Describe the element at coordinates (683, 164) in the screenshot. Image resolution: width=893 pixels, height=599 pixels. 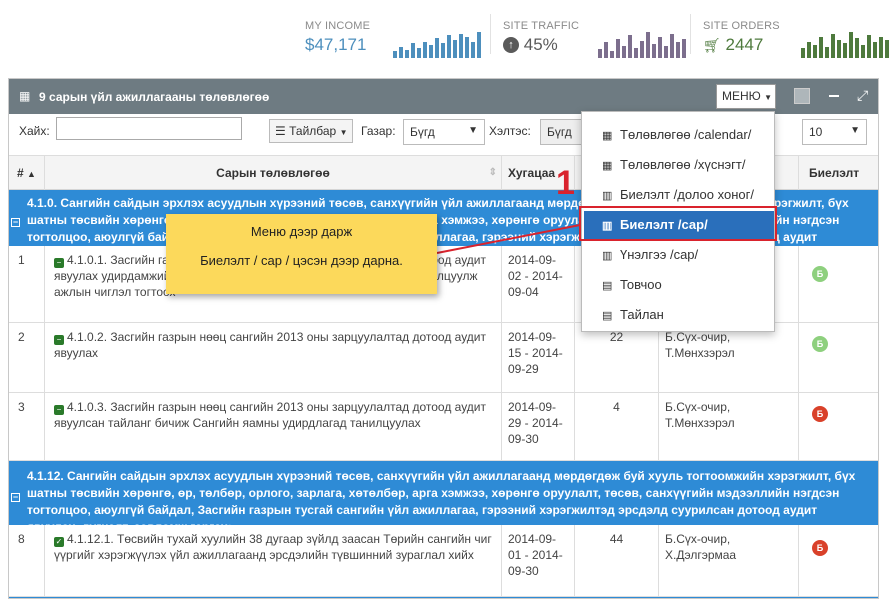
I see `menu-item-label: Төлөвлөгөө /хүснэгт/` at that location.